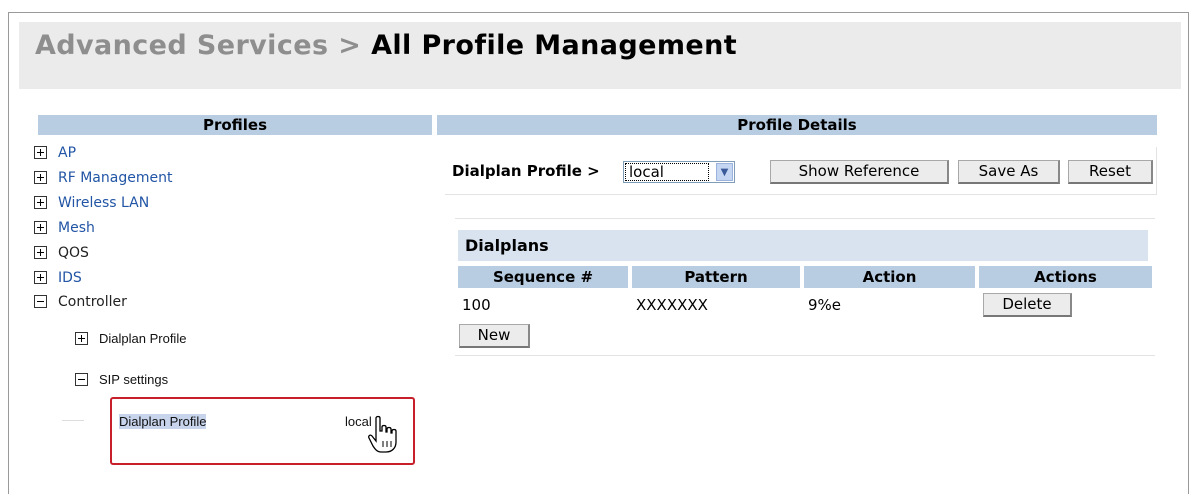  Describe the element at coordinates (92, 302) in the screenshot. I see `tree-item-label: Controller` at that location.